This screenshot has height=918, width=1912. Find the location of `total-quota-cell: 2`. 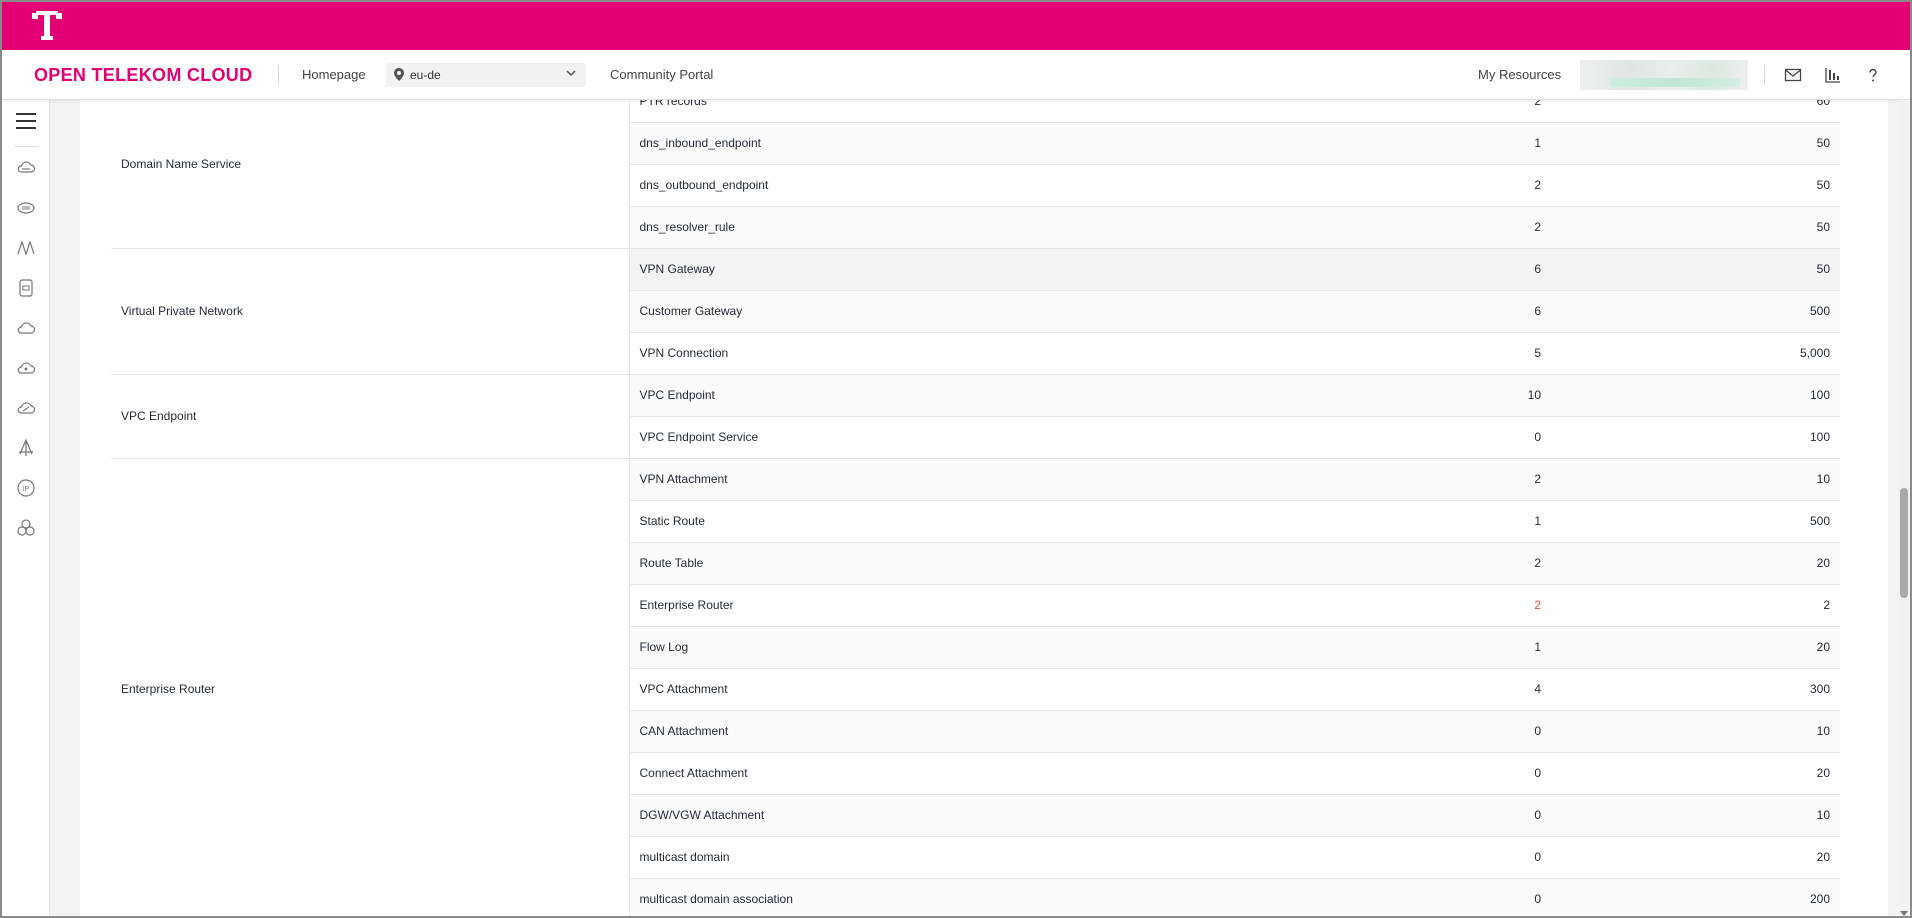

total-quota-cell: 2 is located at coordinates (1695, 605).